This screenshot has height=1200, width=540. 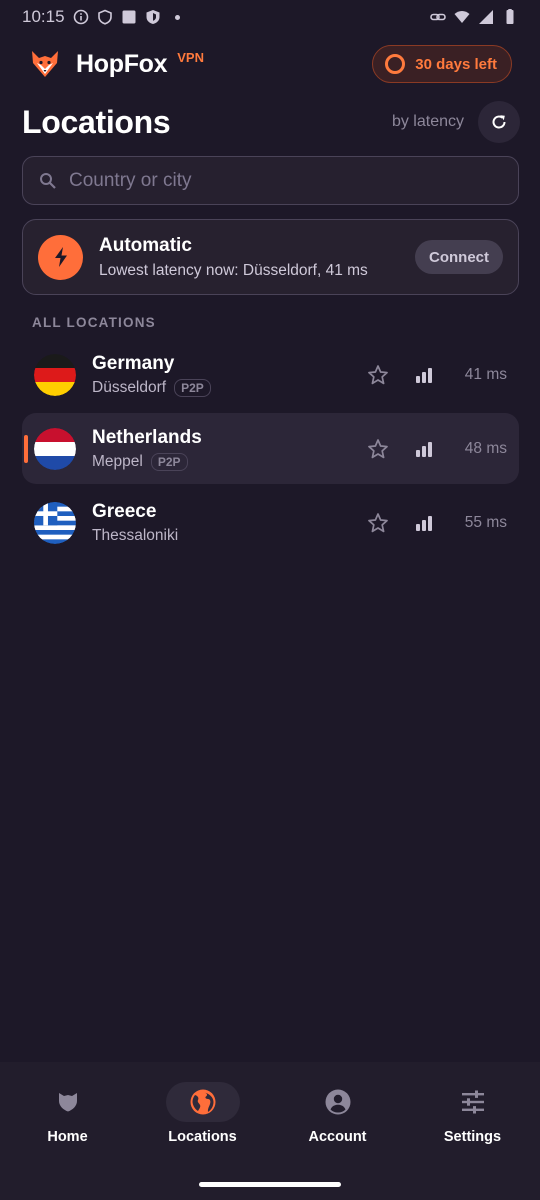 I want to click on search-input, so click(x=269, y=180).